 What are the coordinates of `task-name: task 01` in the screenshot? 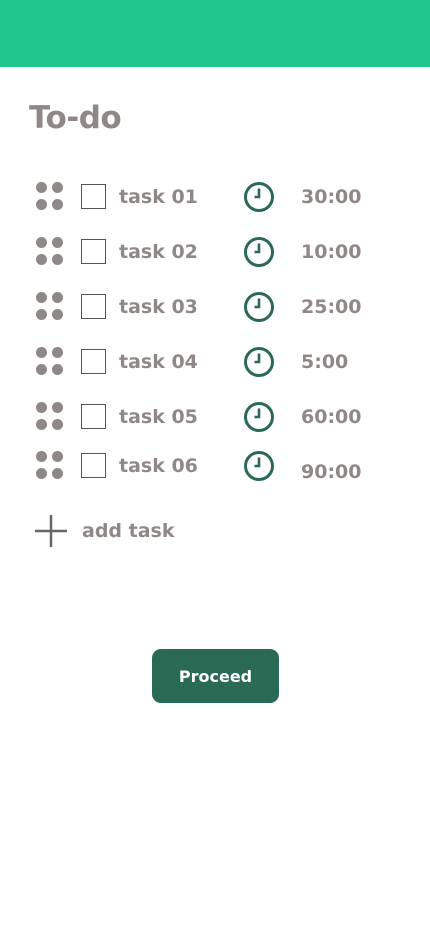 It's located at (158, 197).